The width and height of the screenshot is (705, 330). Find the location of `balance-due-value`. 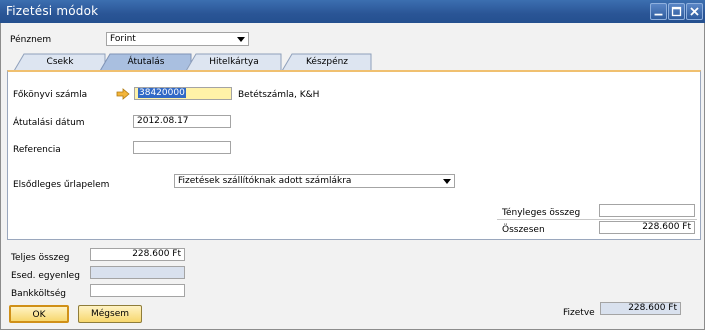

balance-due-value is located at coordinates (137, 272).